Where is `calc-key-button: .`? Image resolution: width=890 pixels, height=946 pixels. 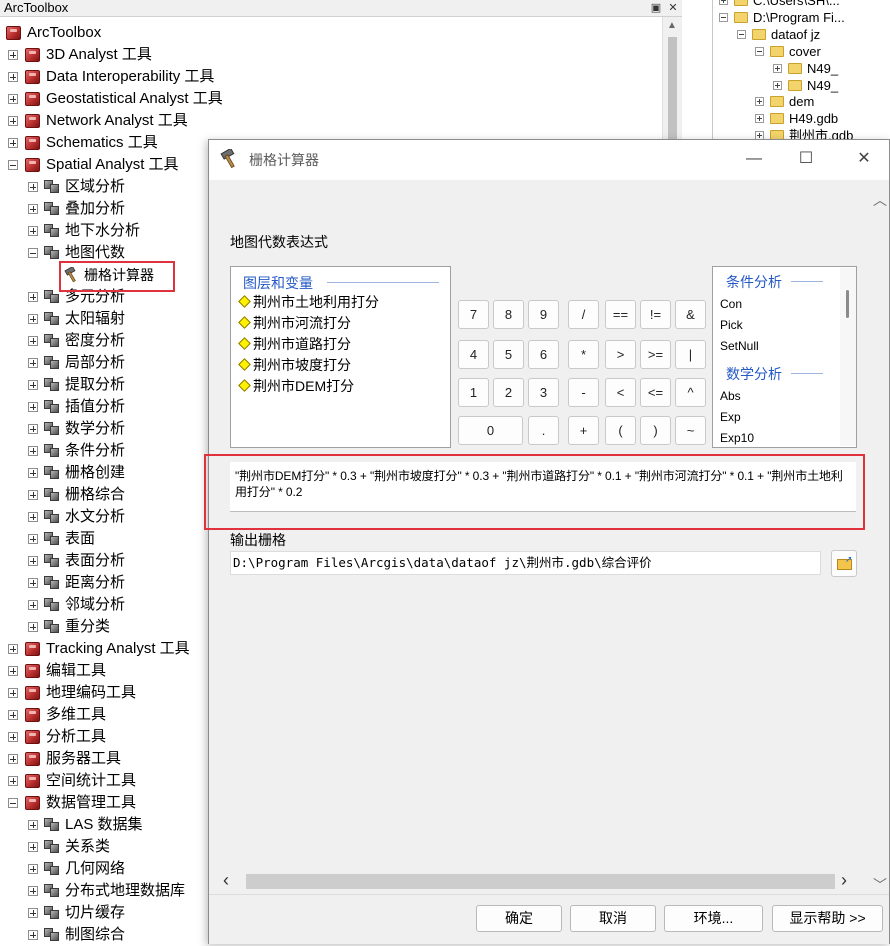 calc-key-button: . is located at coordinates (543, 430).